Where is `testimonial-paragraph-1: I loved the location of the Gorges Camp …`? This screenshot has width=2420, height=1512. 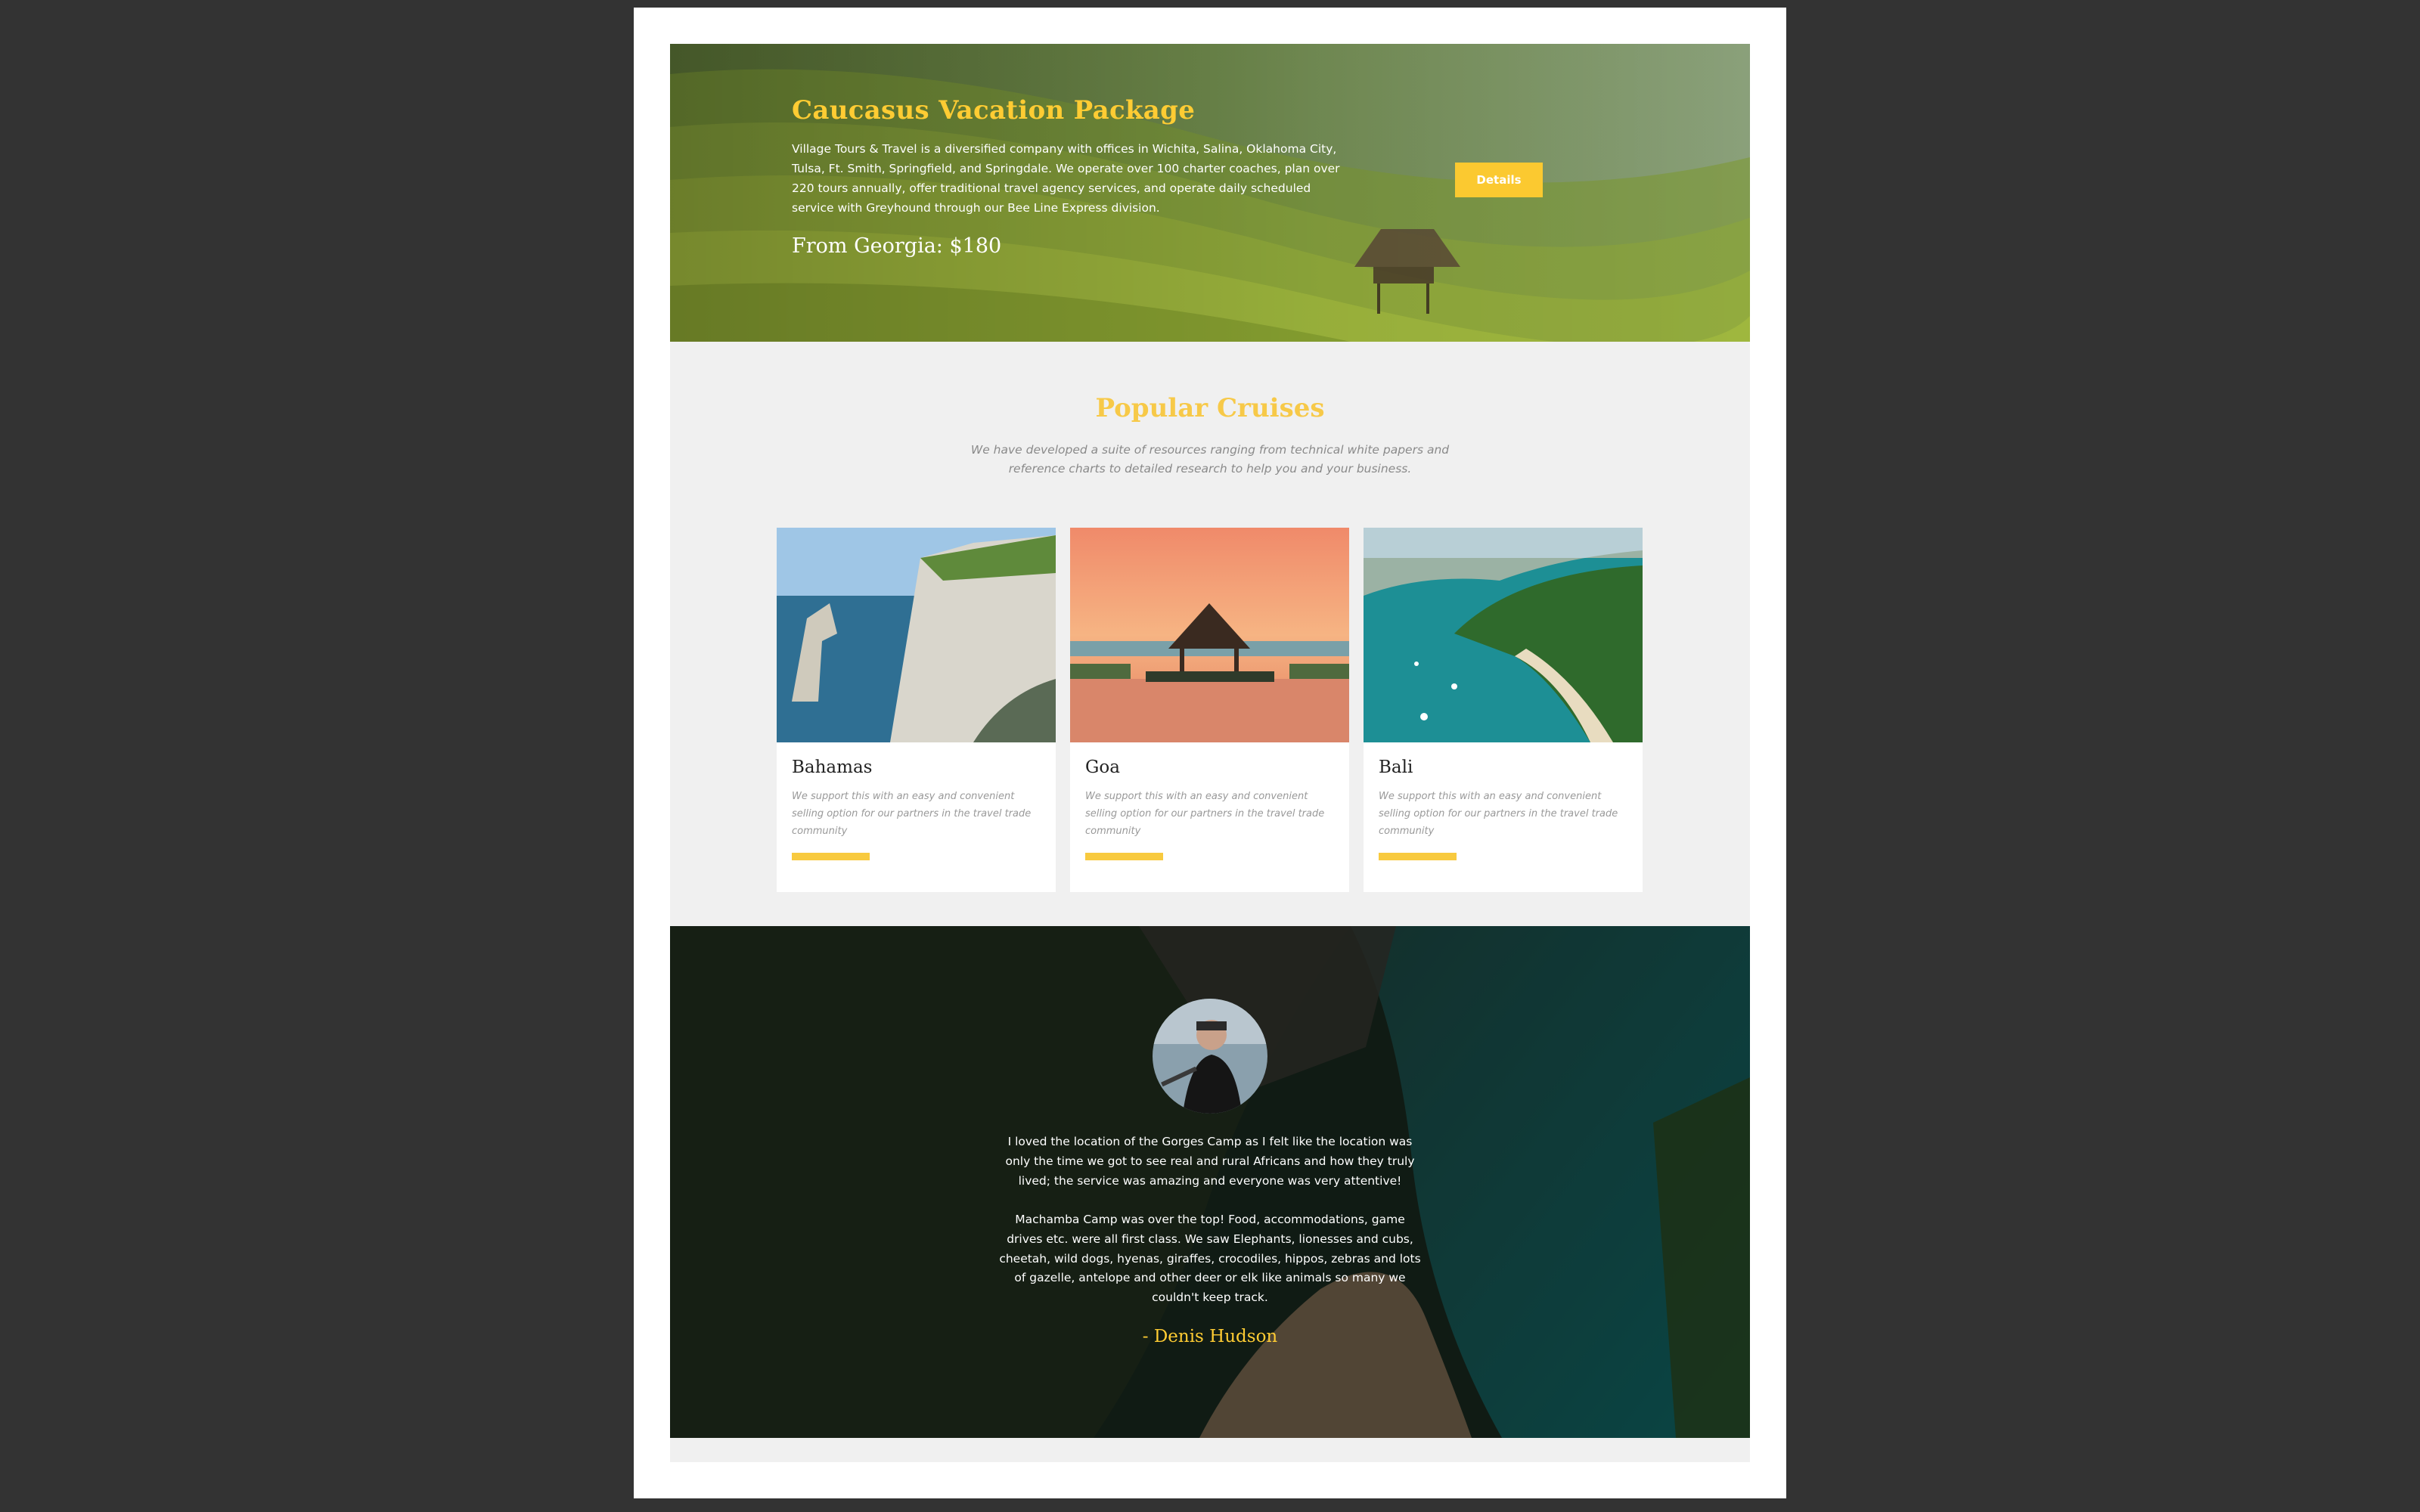 testimonial-paragraph-1: I loved the location of the Gorges Camp … is located at coordinates (1210, 1161).